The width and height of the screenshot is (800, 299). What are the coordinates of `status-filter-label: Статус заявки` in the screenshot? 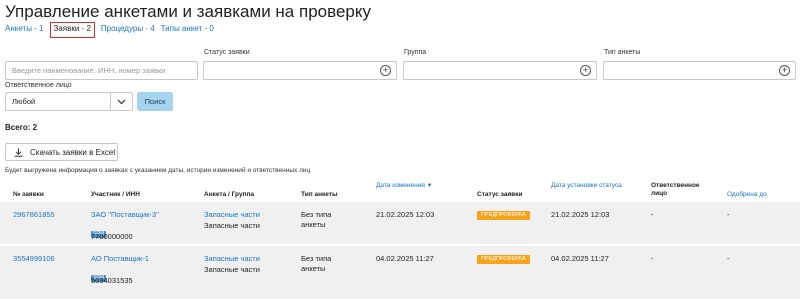 It's located at (227, 52).